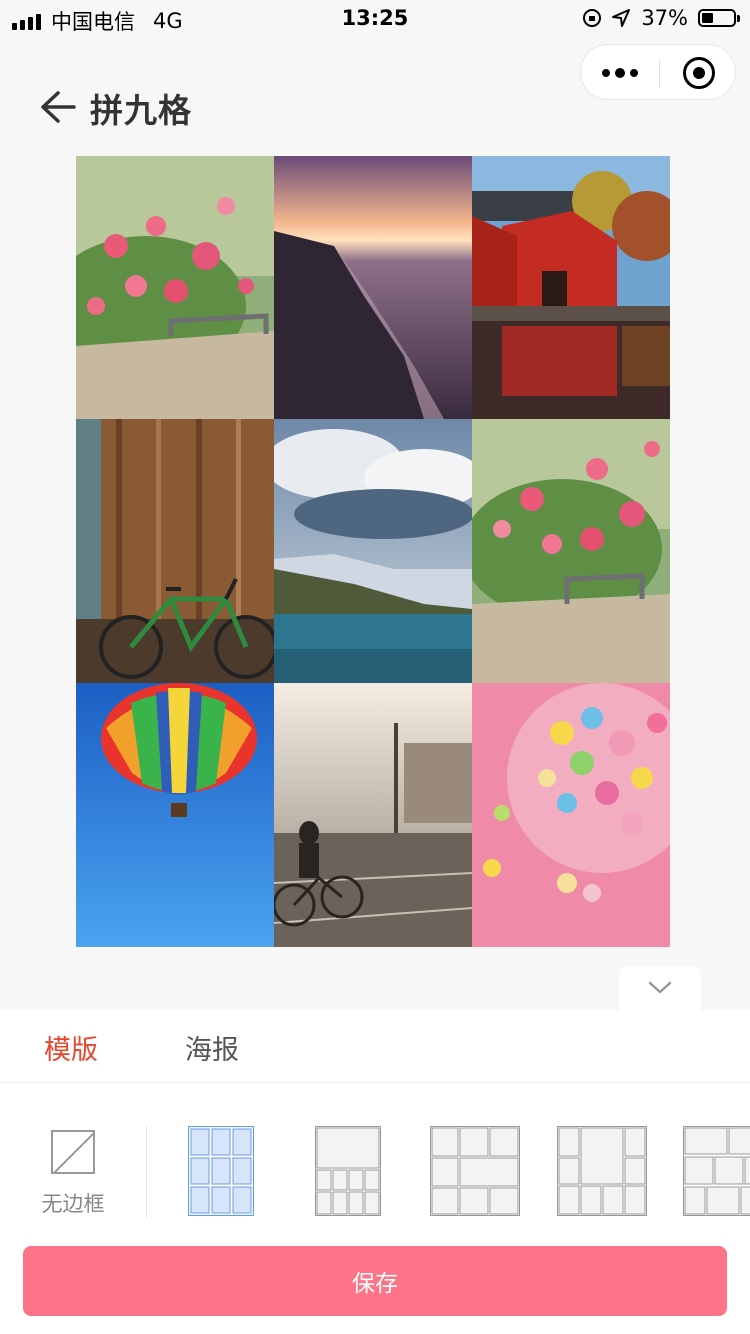  What do you see at coordinates (373, 815) in the screenshot?
I see `photo-cyclist-street` at bounding box center [373, 815].